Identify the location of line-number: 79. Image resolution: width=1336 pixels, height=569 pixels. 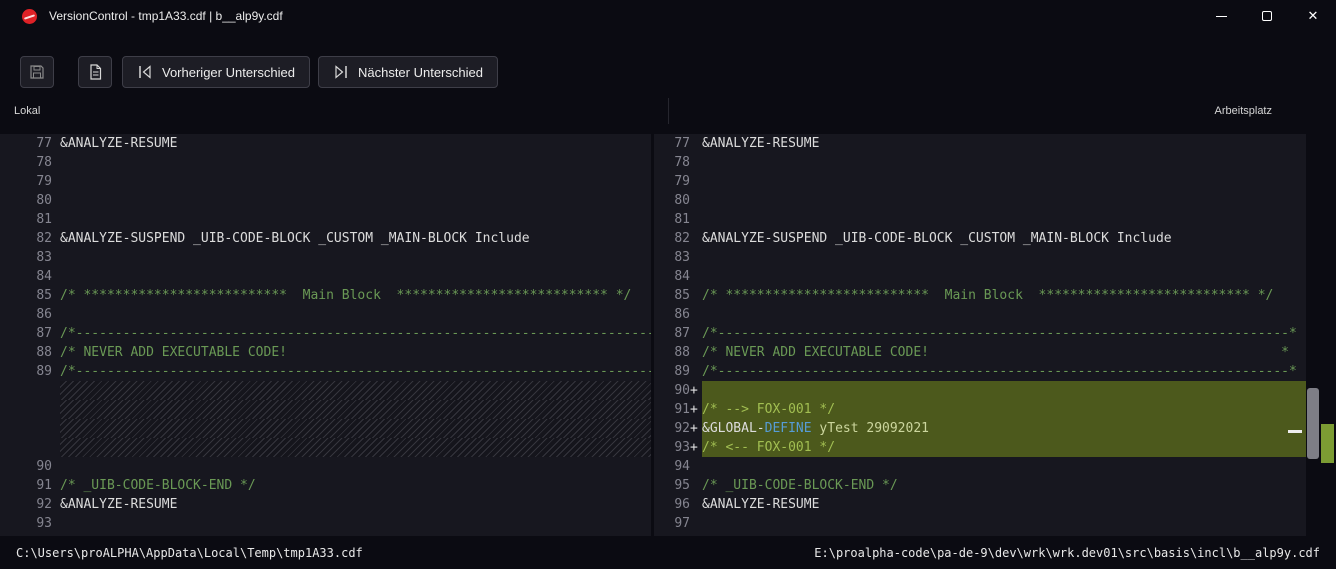
(682, 181).